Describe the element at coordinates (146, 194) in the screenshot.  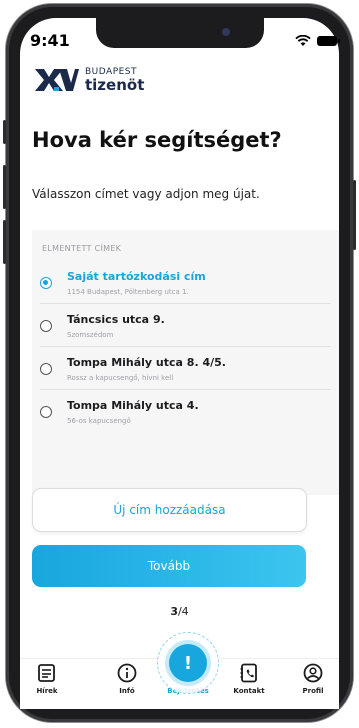
I see `page-subtitle: Válasszon címet vagy adjon meg újat.` at that location.